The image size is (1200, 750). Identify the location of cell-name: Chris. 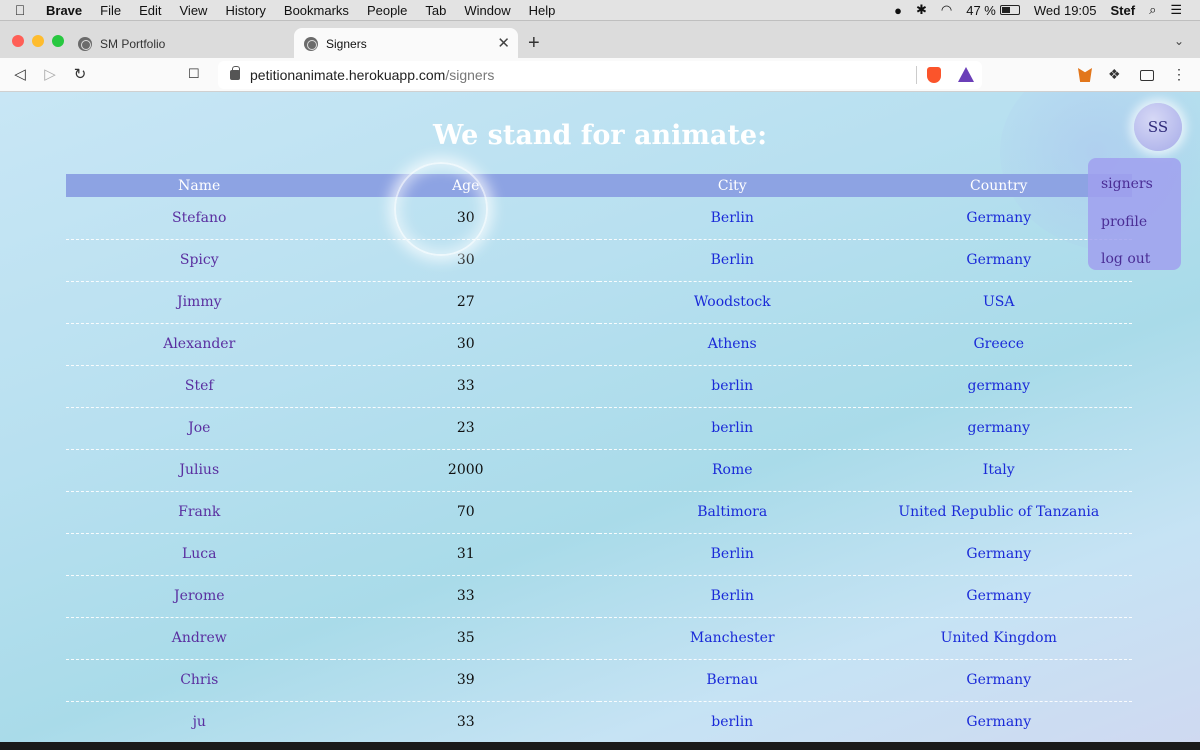
(199, 680).